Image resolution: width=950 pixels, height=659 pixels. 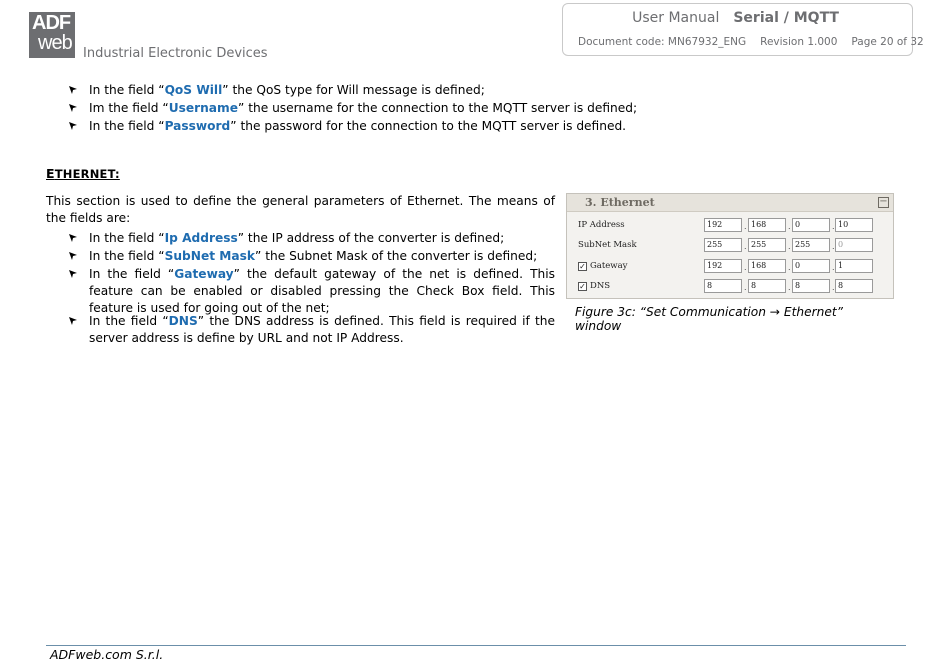 What do you see at coordinates (83, 173) in the screenshot?
I see `section-heading-ethernet: ETHERNET:` at bounding box center [83, 173].